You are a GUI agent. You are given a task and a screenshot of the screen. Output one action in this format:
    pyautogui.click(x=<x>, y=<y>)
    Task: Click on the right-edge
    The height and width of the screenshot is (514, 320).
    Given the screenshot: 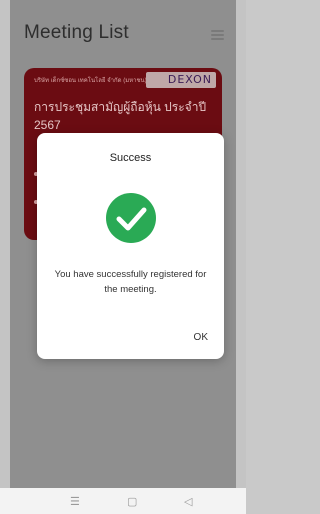 What is the action you would take?
    pyautogui.click(x=241, y=244)
    